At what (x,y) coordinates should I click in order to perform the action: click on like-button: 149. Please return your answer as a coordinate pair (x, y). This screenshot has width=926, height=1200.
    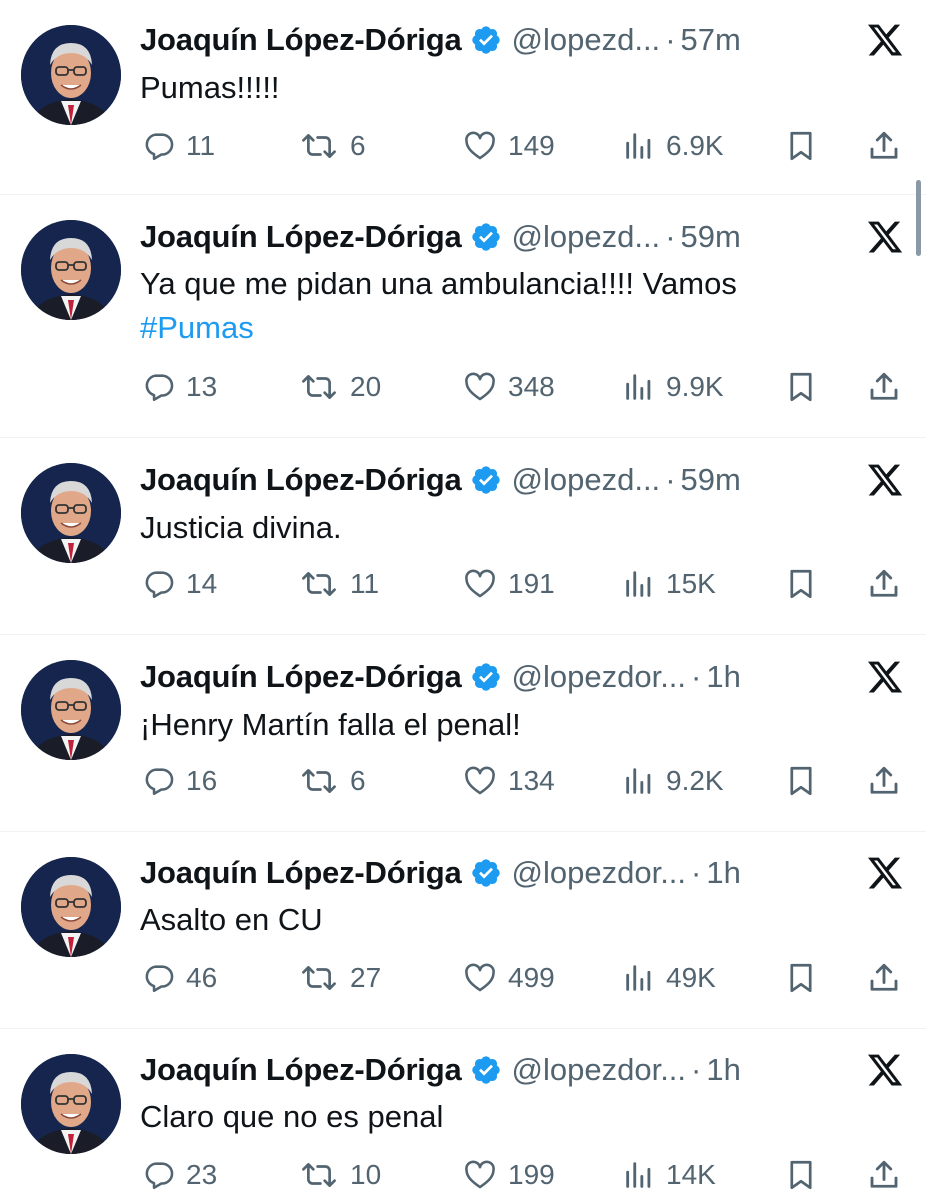
    Looking at the image, I should click on (508, 146).